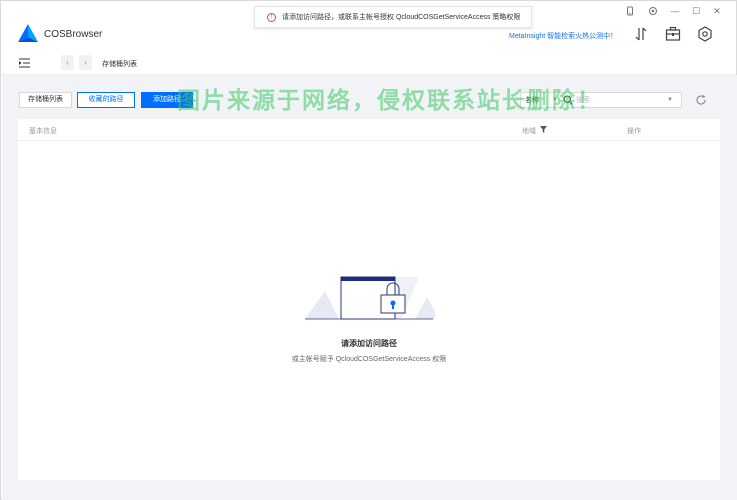 Image resolution: width=737 pixels, height=500 pixels. What do you see at coordinates (673, 34) in the screenshot?
I see `toolbox-icon` at bounding box center [673, 34].